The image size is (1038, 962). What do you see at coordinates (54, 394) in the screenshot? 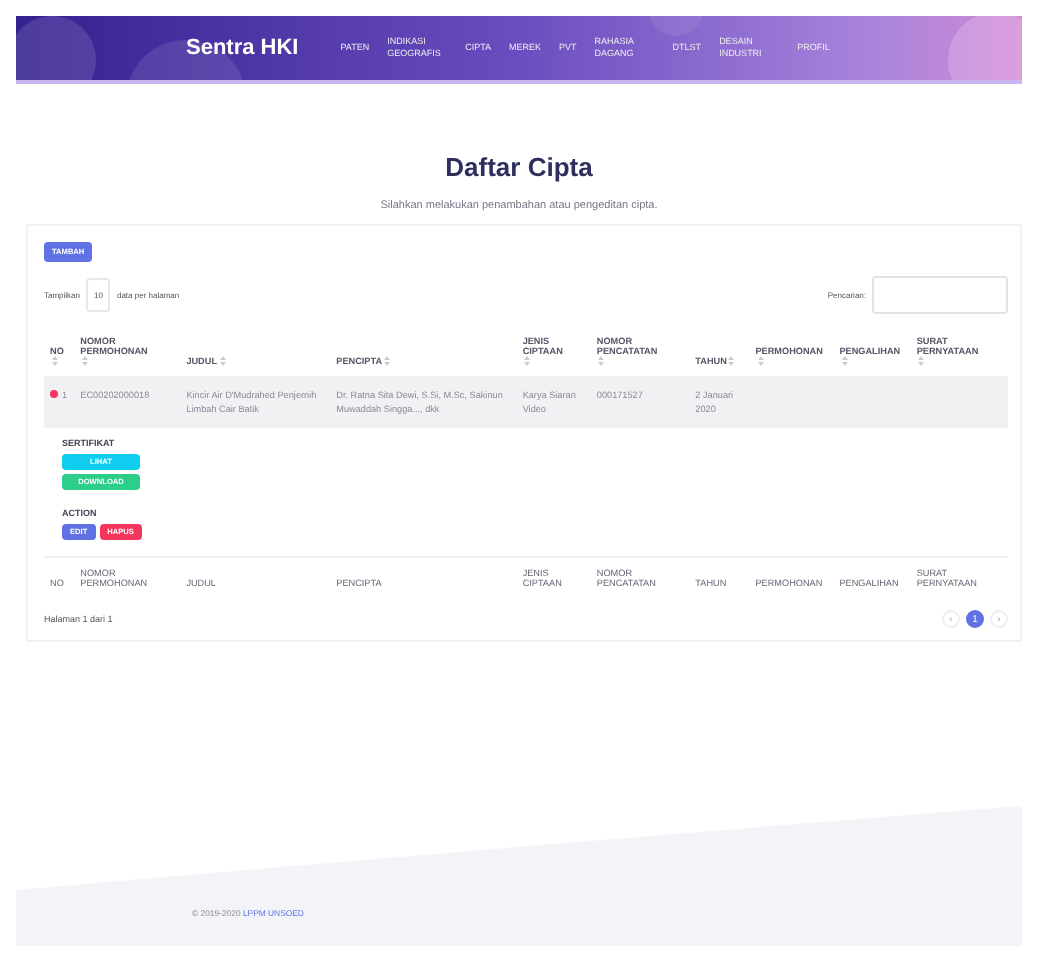
I see `expand-toggle` at bounding box center [54, 394].